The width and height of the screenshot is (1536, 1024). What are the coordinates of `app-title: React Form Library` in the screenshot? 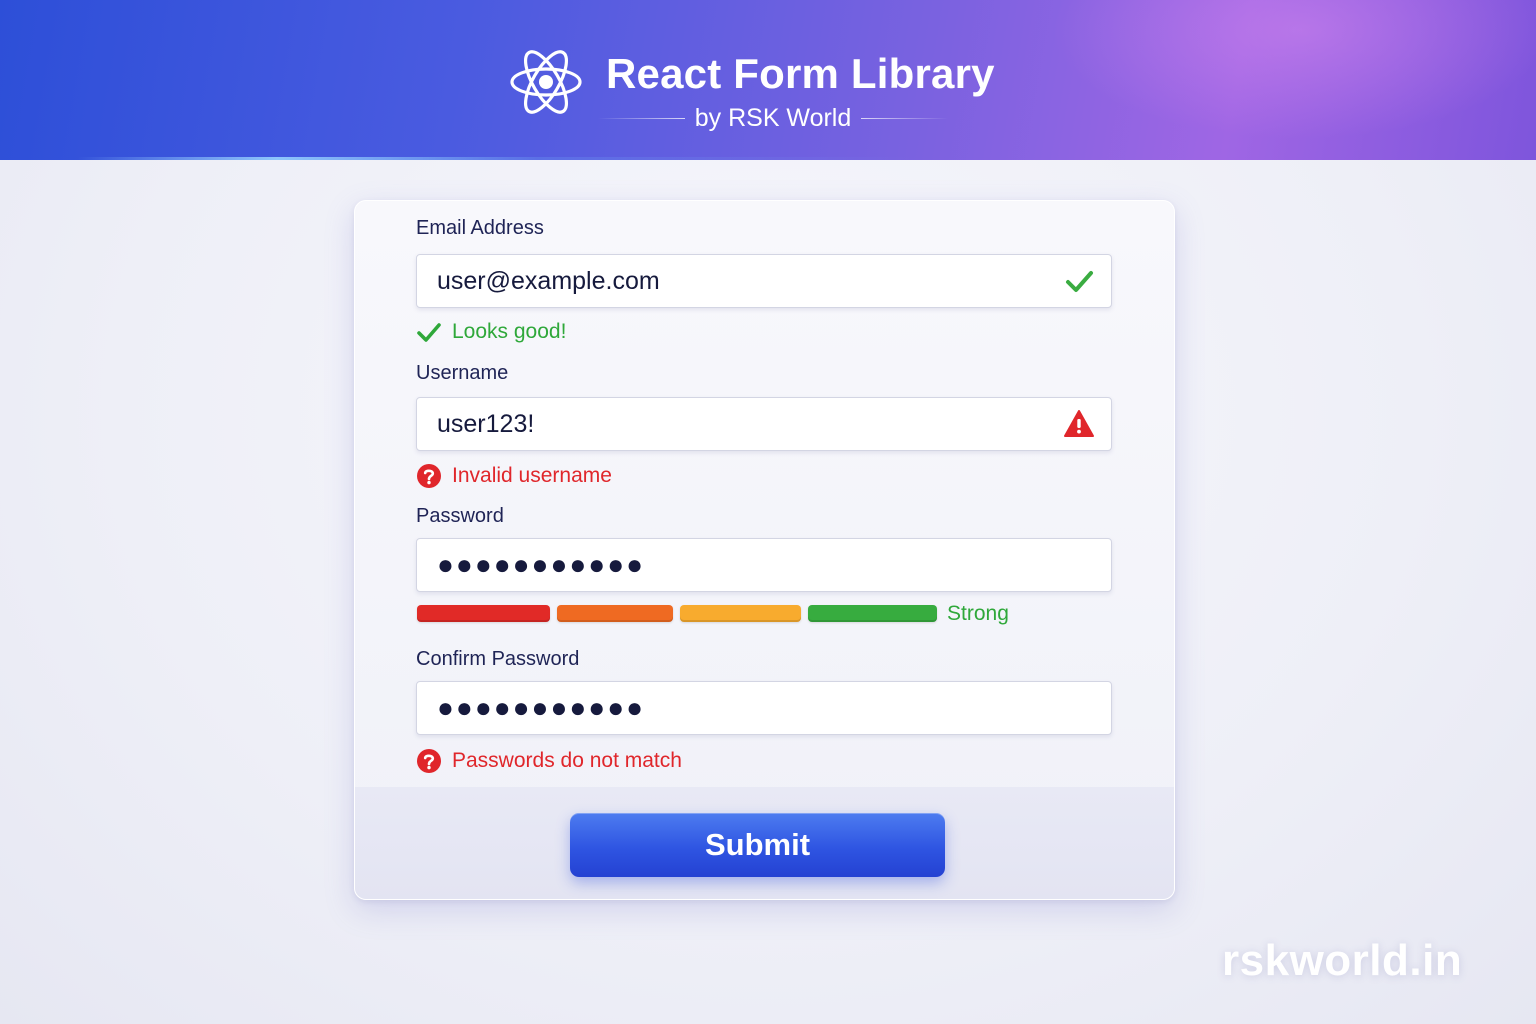 It's located at (800, 73).